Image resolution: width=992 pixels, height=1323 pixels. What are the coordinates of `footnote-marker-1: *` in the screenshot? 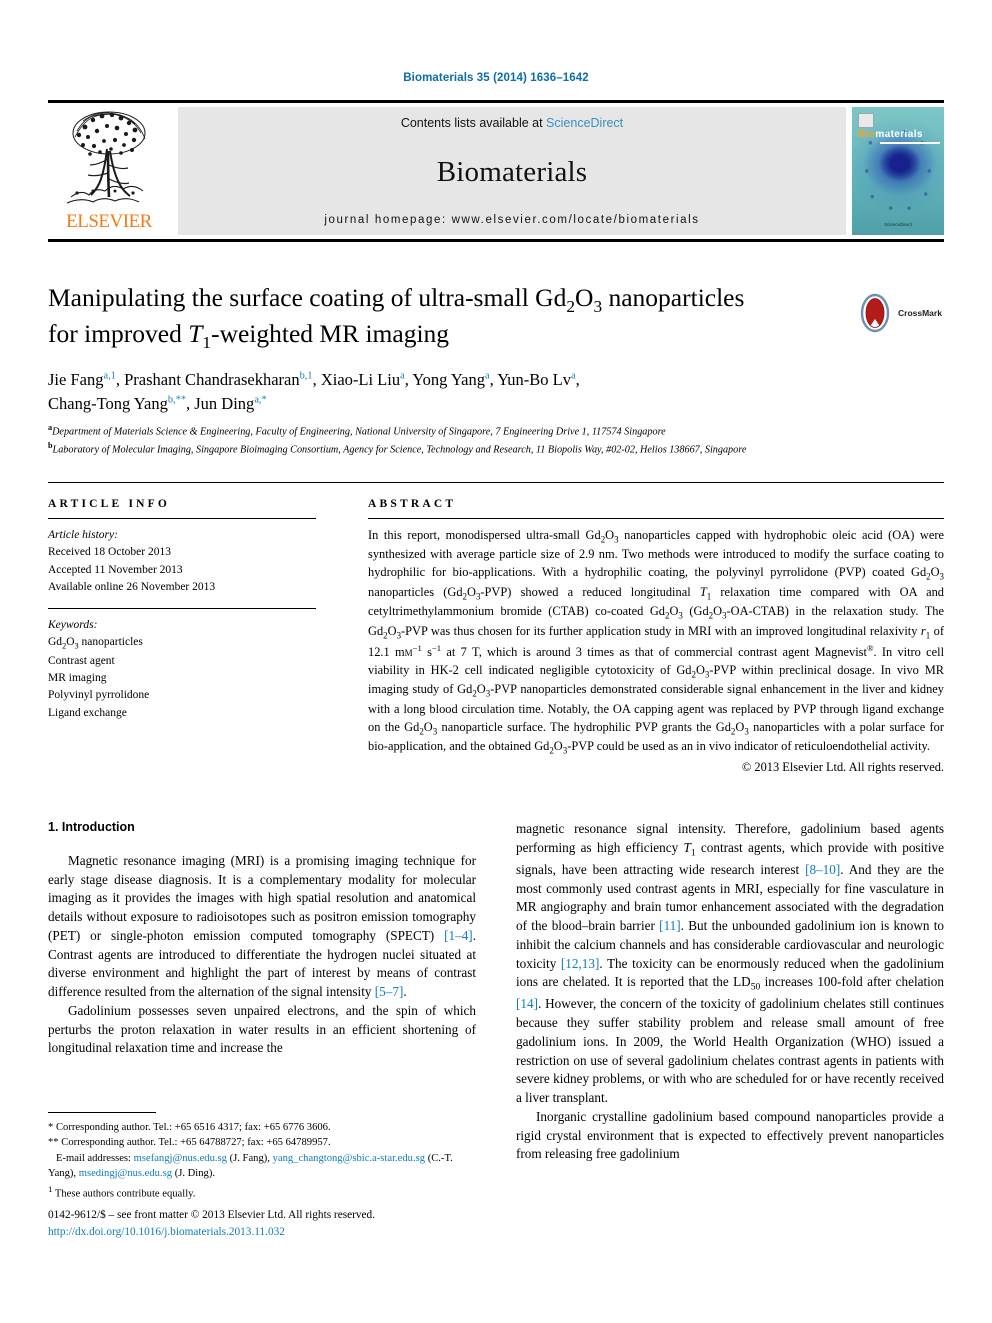 It's located at (51, 1127).